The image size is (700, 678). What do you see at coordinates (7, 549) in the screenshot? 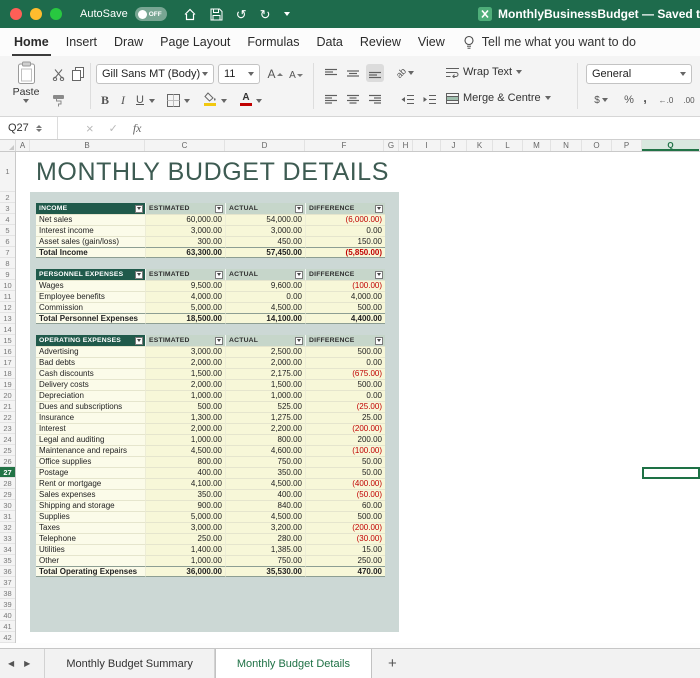
I see `row-header-34: 34` at bounding box center [7, 549].